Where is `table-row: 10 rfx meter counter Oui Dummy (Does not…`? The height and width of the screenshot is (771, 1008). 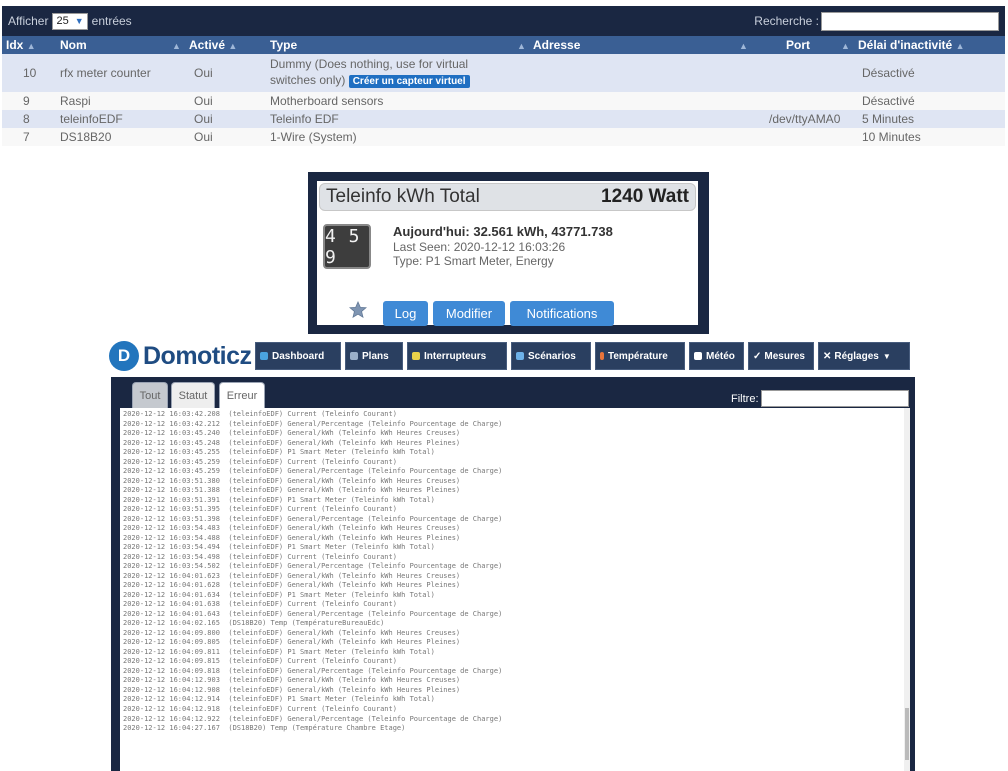
table-row: 10 rfx meter counter Oui Dummy (Does not… is located at coordinates (503, 73).